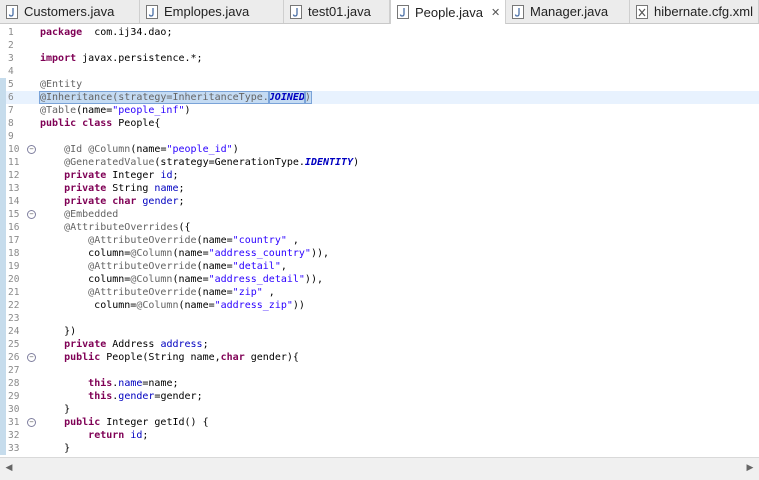  Describe the element at coordinates (172, 305) in the screenshot. I see `code-text: column=@Column(name="address_zip"))` at that location.